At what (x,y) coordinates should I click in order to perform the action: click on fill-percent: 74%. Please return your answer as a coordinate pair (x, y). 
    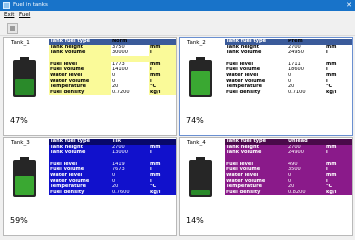
    Looking at the image, I should click on (195, 120).